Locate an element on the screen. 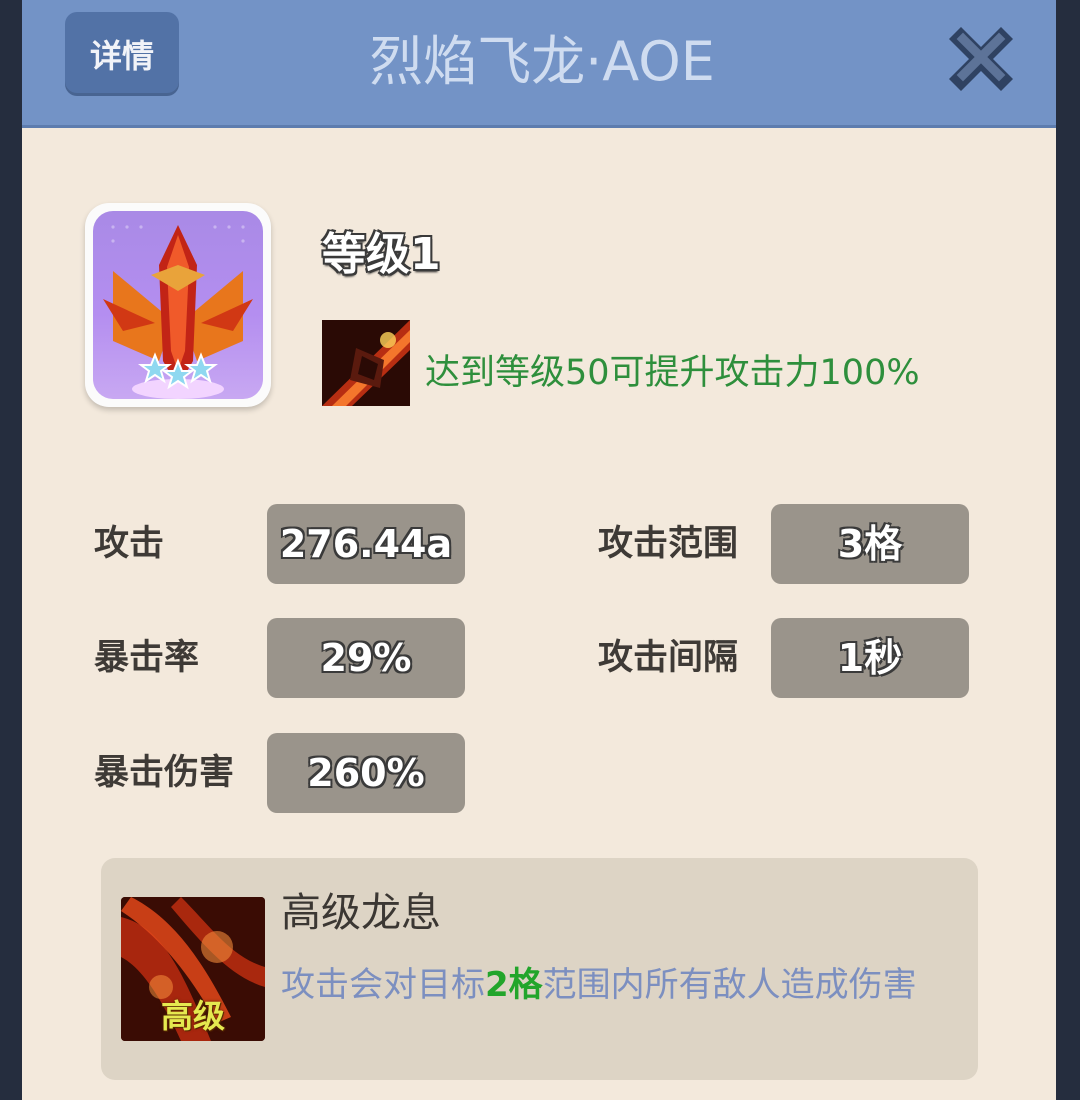 This screenshot has width=1080, height=1100. stat-label-crit-damage: 暴击伤害 is located at coordinates (164, 773).